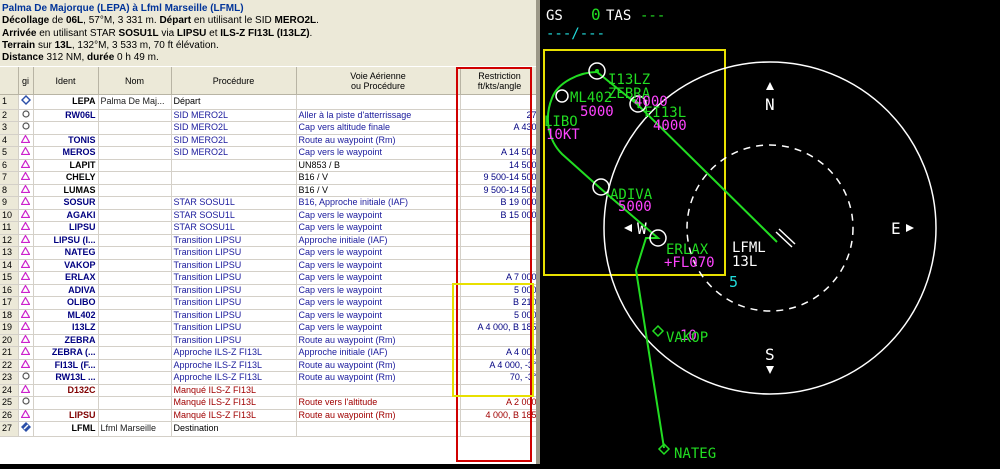  What do you see at coordinates (66, 340) in the screenshot?
I see `row-ident: ZEBRA` at bounding box center [66, 340].